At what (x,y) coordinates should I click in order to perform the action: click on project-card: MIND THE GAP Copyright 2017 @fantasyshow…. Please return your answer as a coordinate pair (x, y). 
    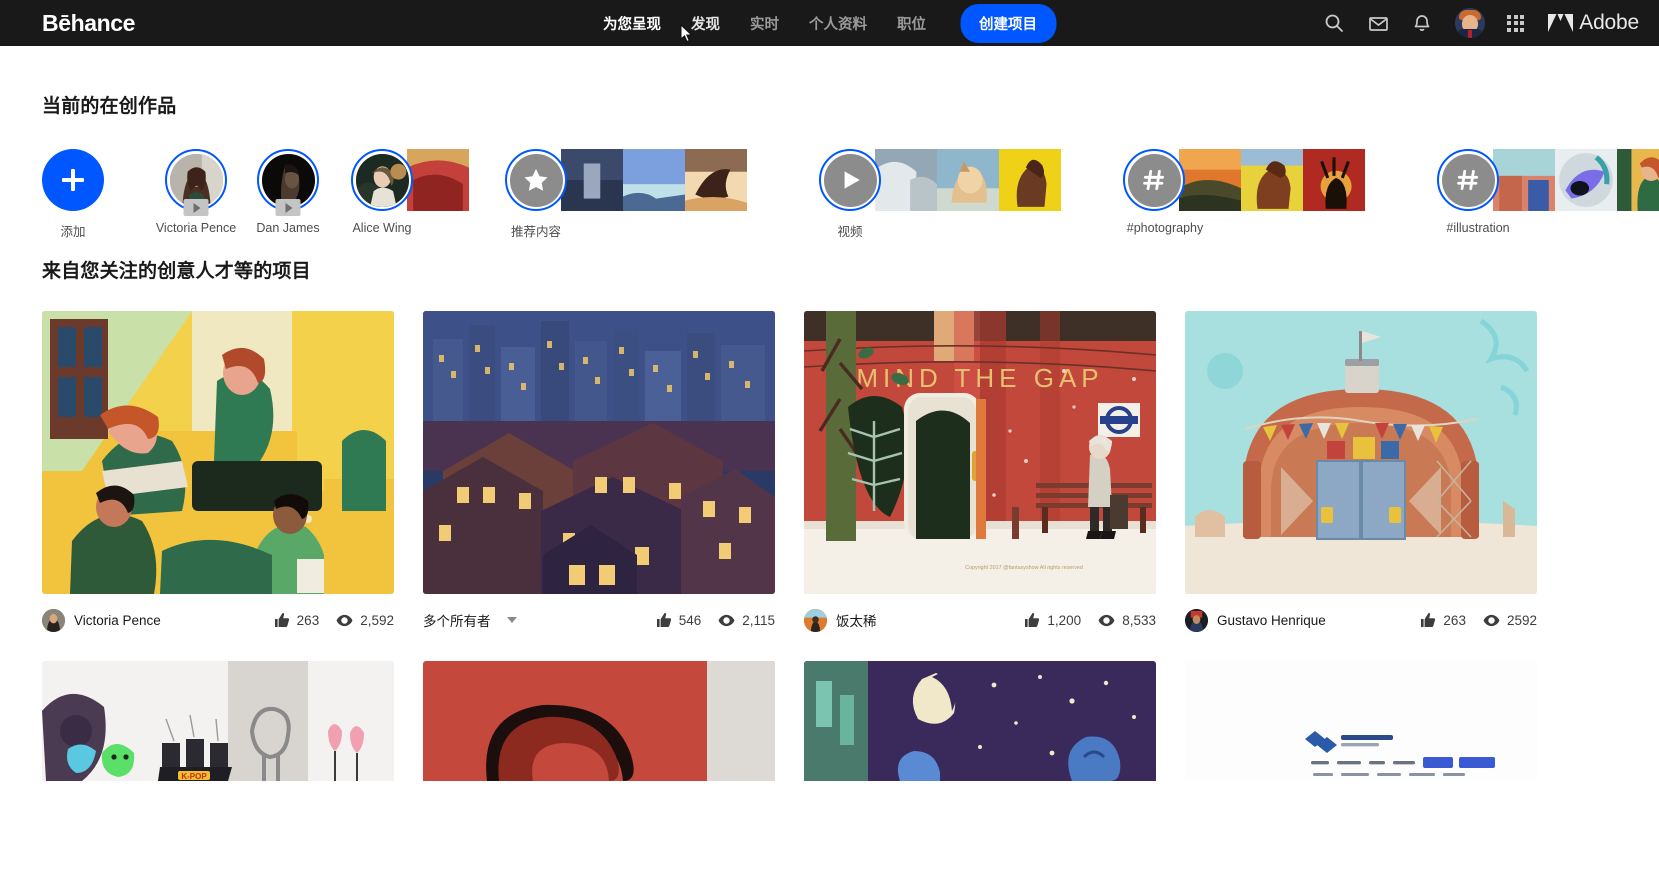
    Looking at the image, I should click on (980, 472).